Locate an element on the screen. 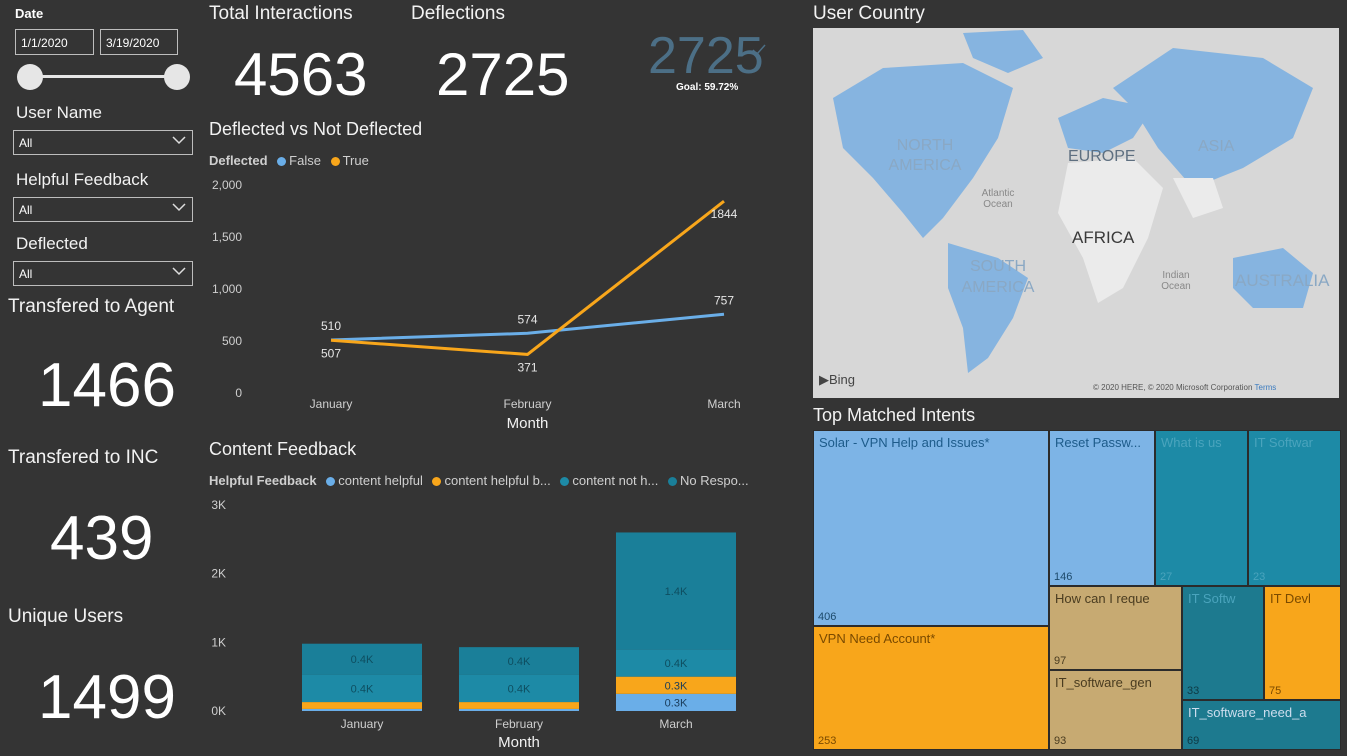  y-tick-label: 0K is located at coordinates (218, 711).